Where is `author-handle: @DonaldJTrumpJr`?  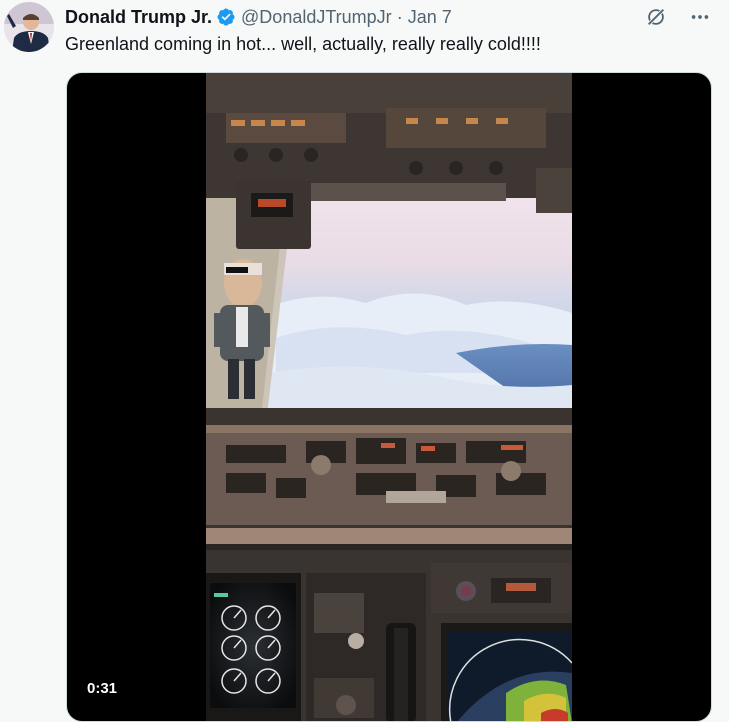
author-handle: @DonaldJTrumpJr is located at coordinates (316, 17).